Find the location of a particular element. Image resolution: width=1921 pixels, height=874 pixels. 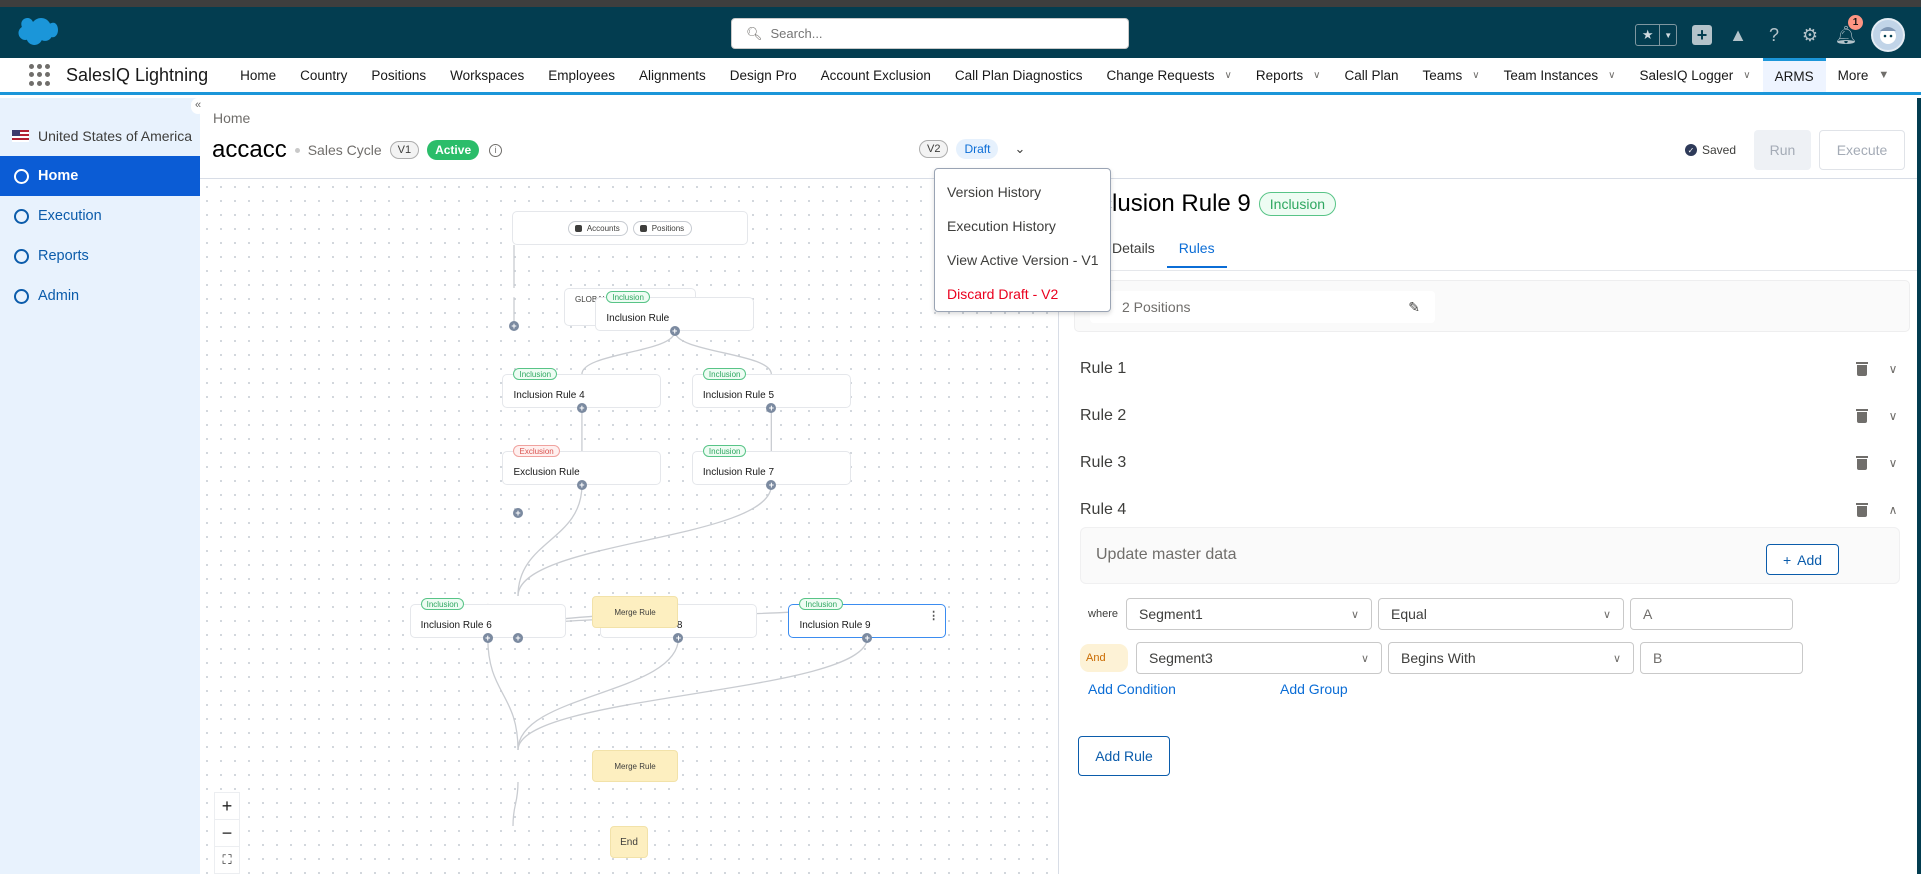

pencil-icon: ✎ is located at coordinates (1414, 307).